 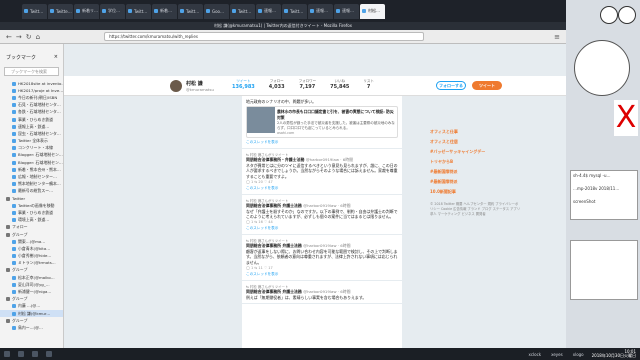 What do you see at coordinates (368, 84) in the screenshot?
I see `profile-stat: リスト 7` at bounding box center [368, 84].